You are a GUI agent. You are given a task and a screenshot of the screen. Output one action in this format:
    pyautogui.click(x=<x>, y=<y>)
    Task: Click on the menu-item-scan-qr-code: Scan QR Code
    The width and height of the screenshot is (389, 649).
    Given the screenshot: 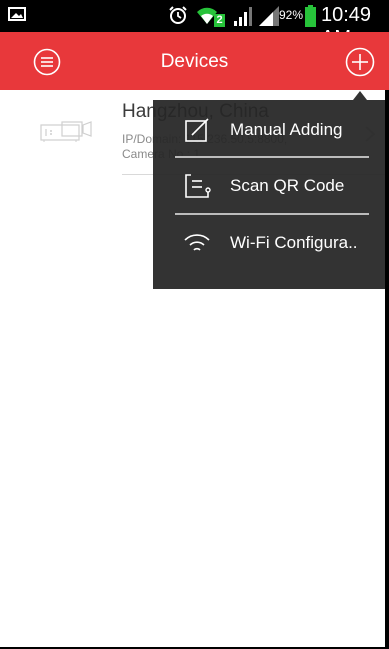 What is the action you would take?
    pyautogui.click(x=271, y=186)
    